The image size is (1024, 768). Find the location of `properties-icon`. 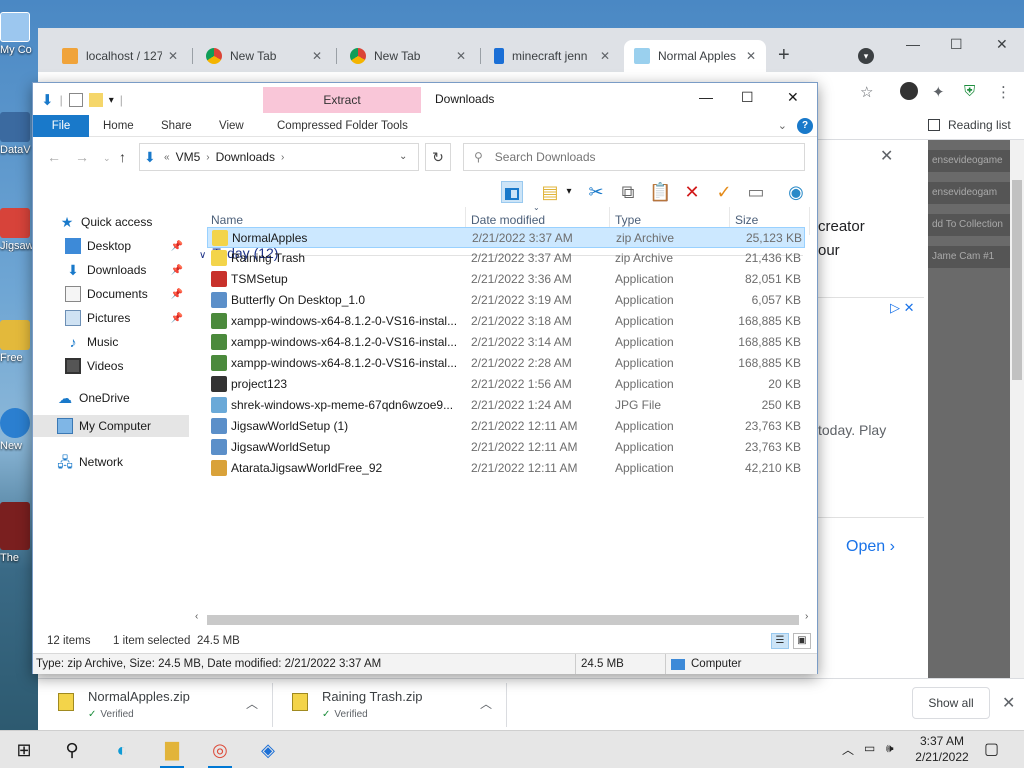

properties-icon is located at coordinates (75, 100).